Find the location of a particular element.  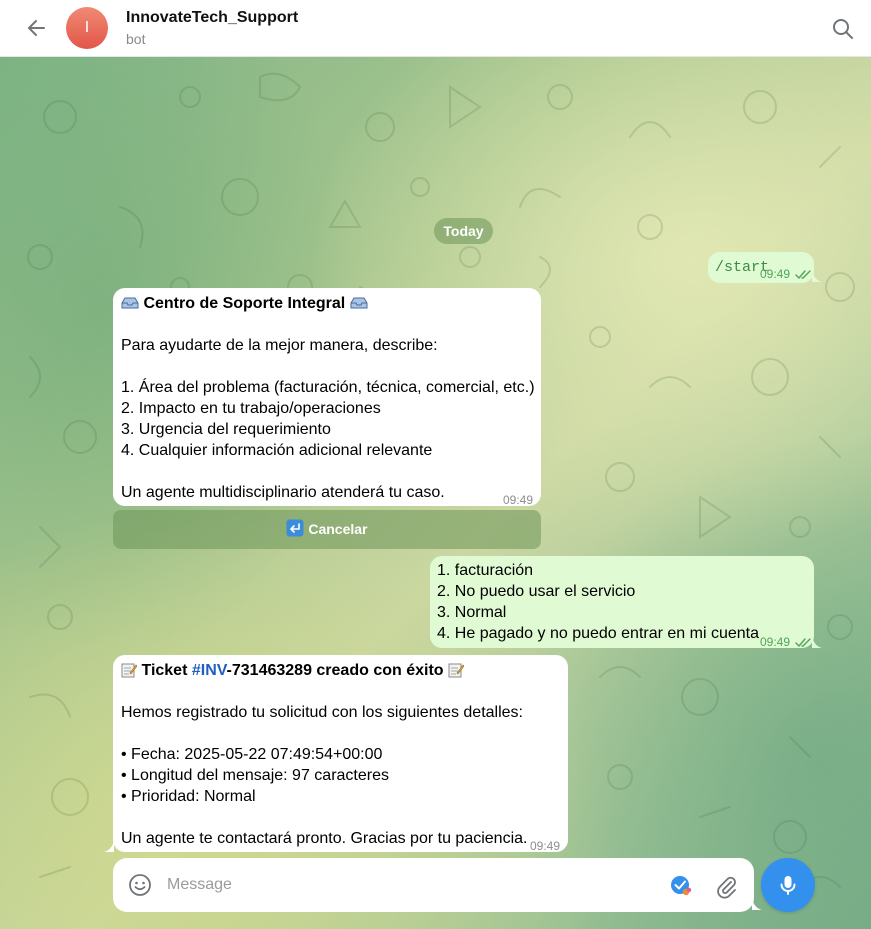

message-title-text: Centro de Soporte Integral is located at coordinates (244, 303).